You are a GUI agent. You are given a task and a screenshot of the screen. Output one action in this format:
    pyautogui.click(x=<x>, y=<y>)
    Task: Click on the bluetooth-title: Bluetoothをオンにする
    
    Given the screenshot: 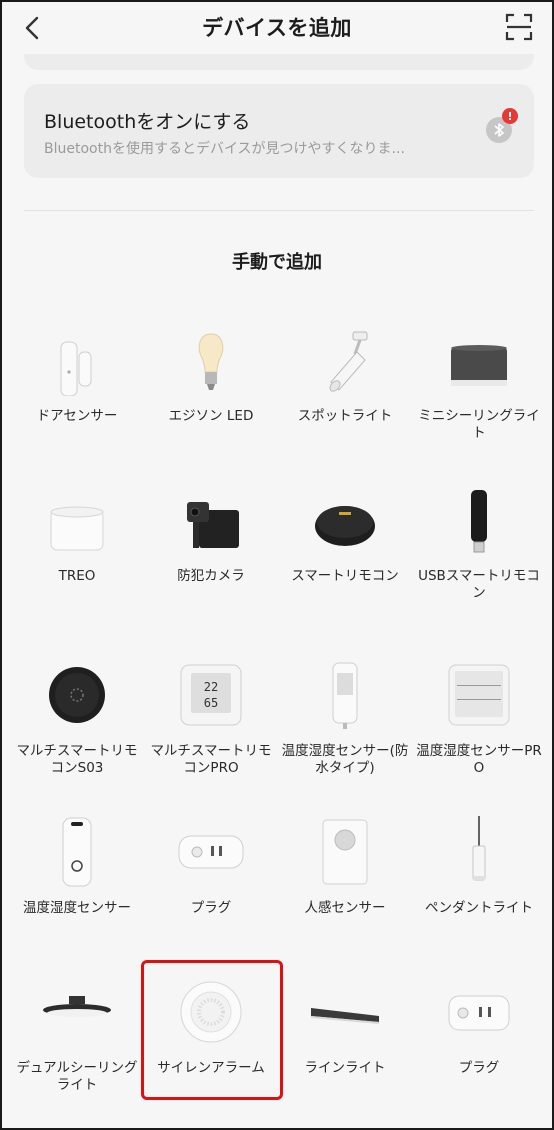 What is the action you would take?
    pyautogui.click(x=147, y=122)
    